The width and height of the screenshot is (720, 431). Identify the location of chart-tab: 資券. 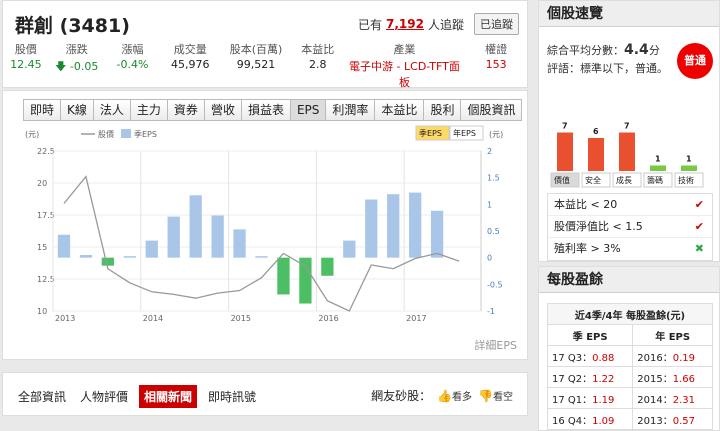
(186, 110).